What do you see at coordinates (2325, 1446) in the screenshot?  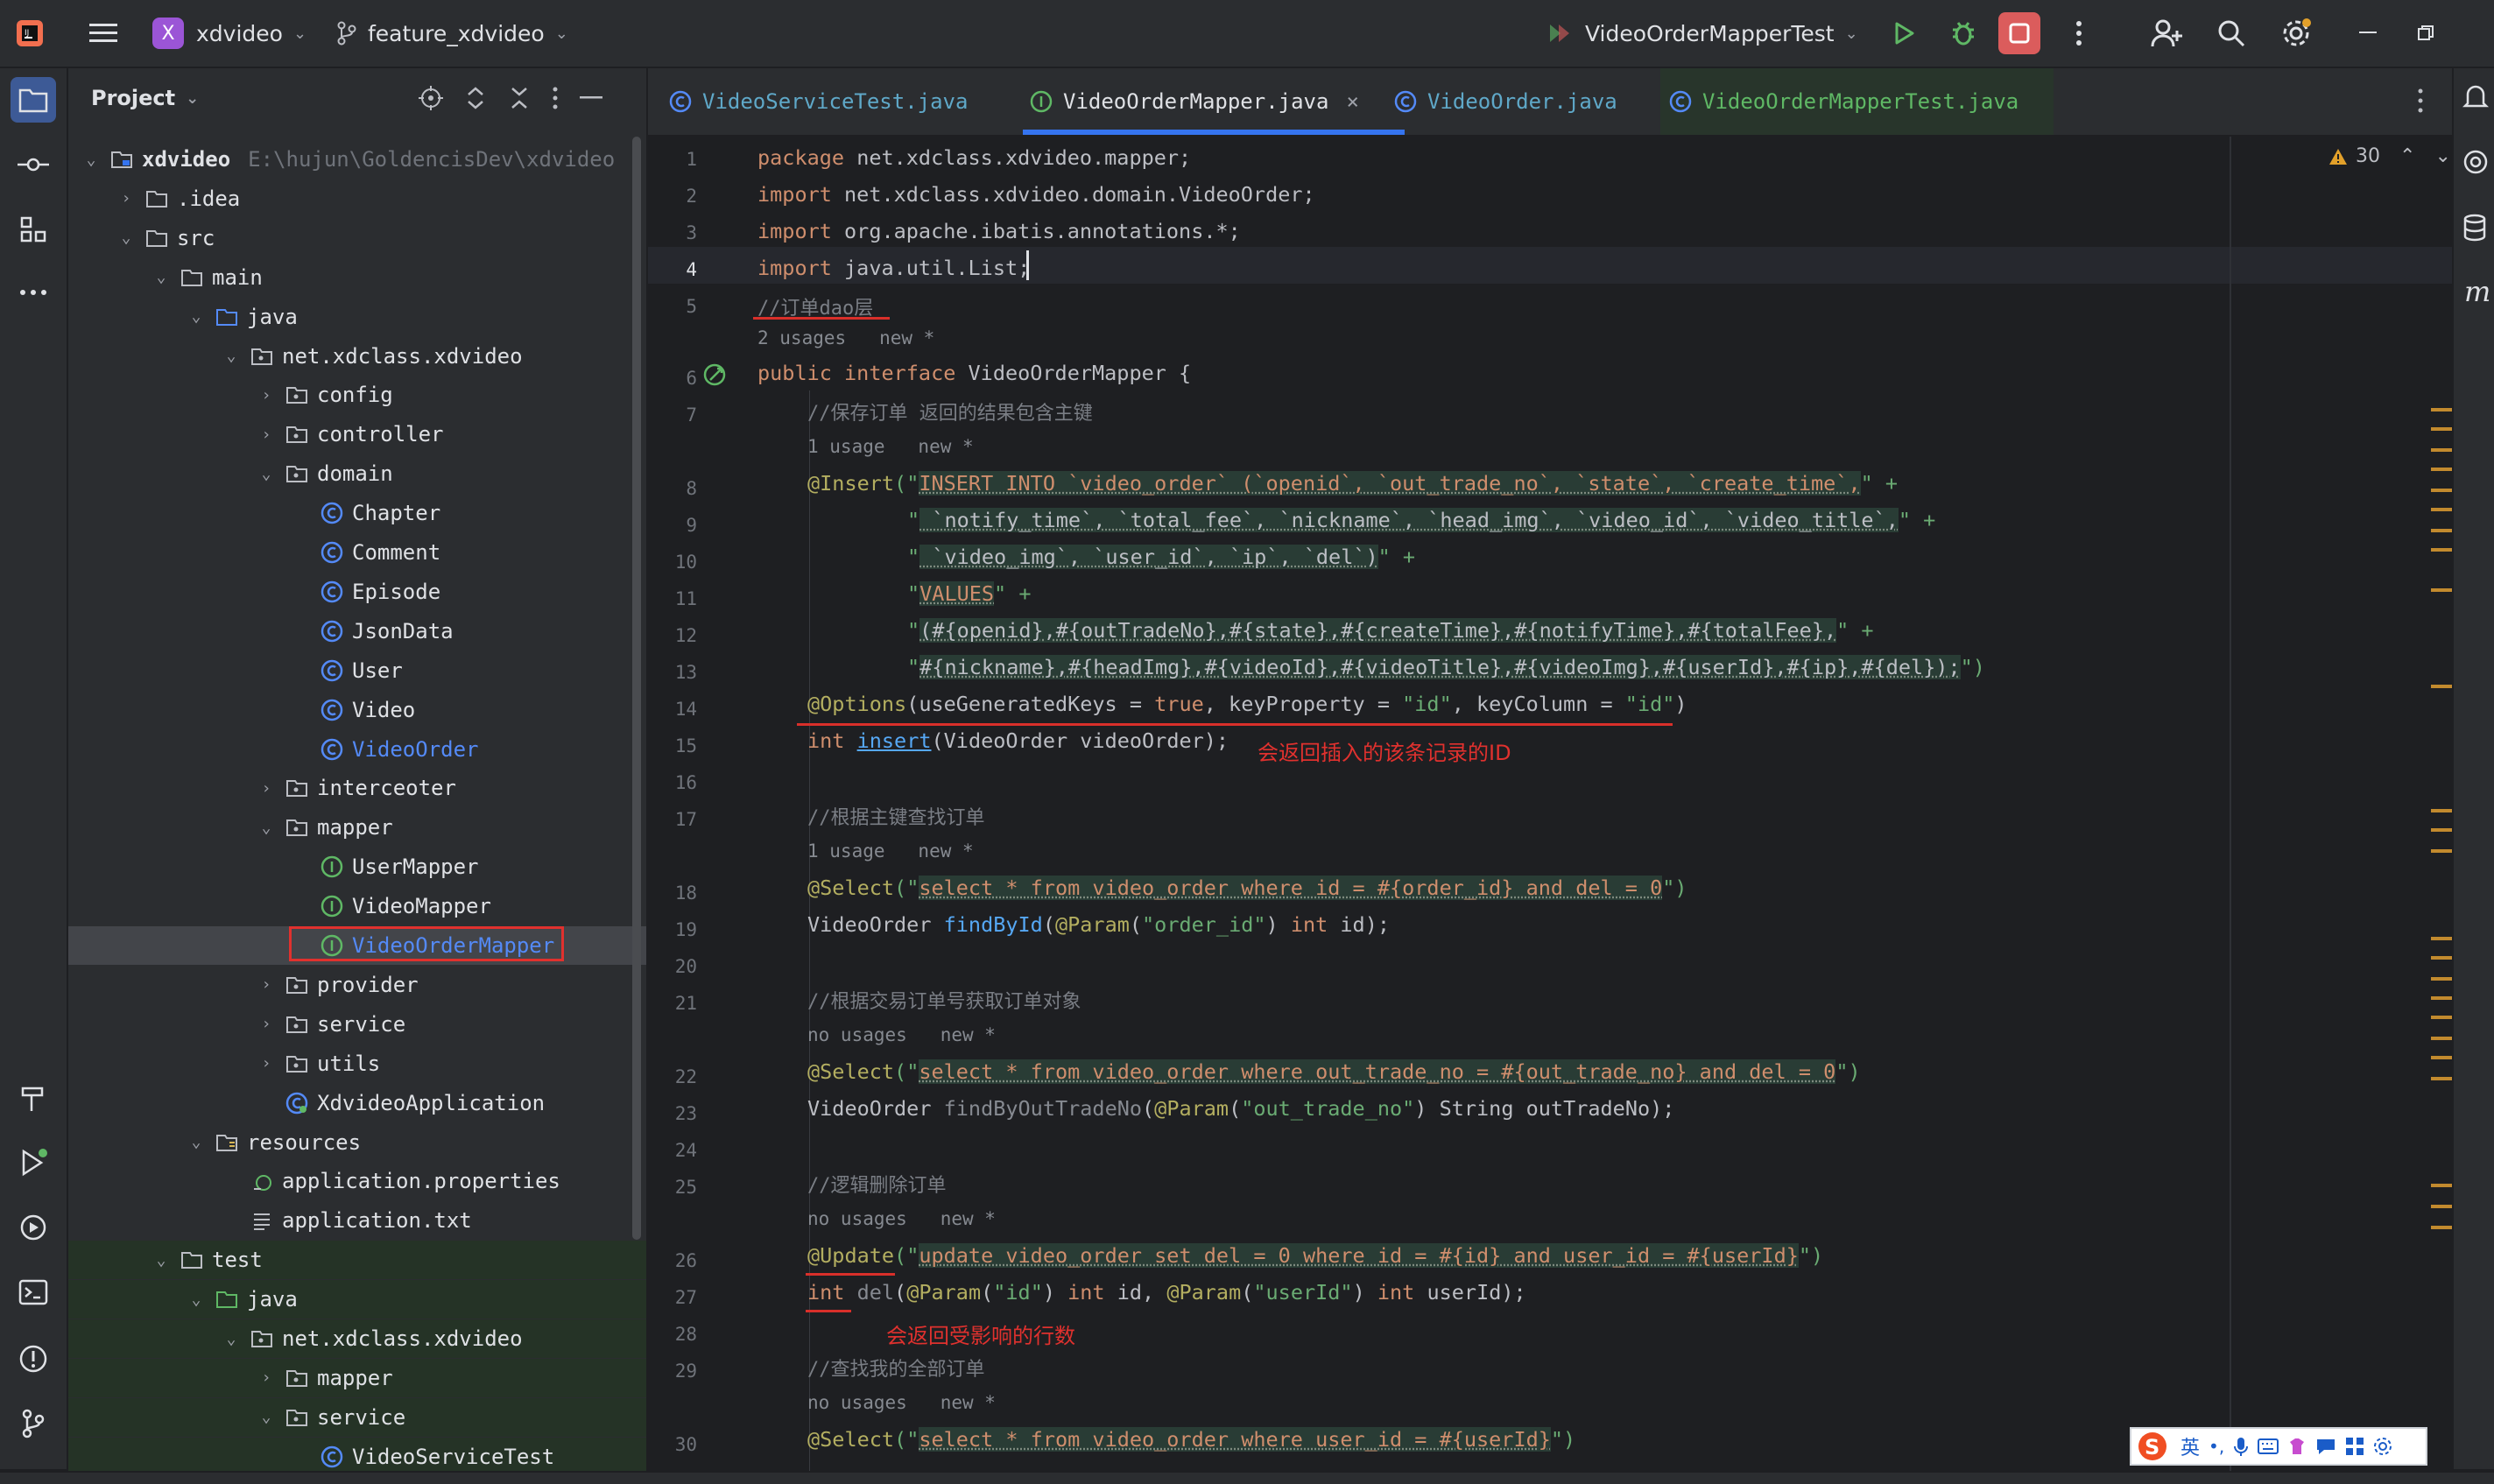 I see `chat-icon` at bounding box center [2325, 1446].